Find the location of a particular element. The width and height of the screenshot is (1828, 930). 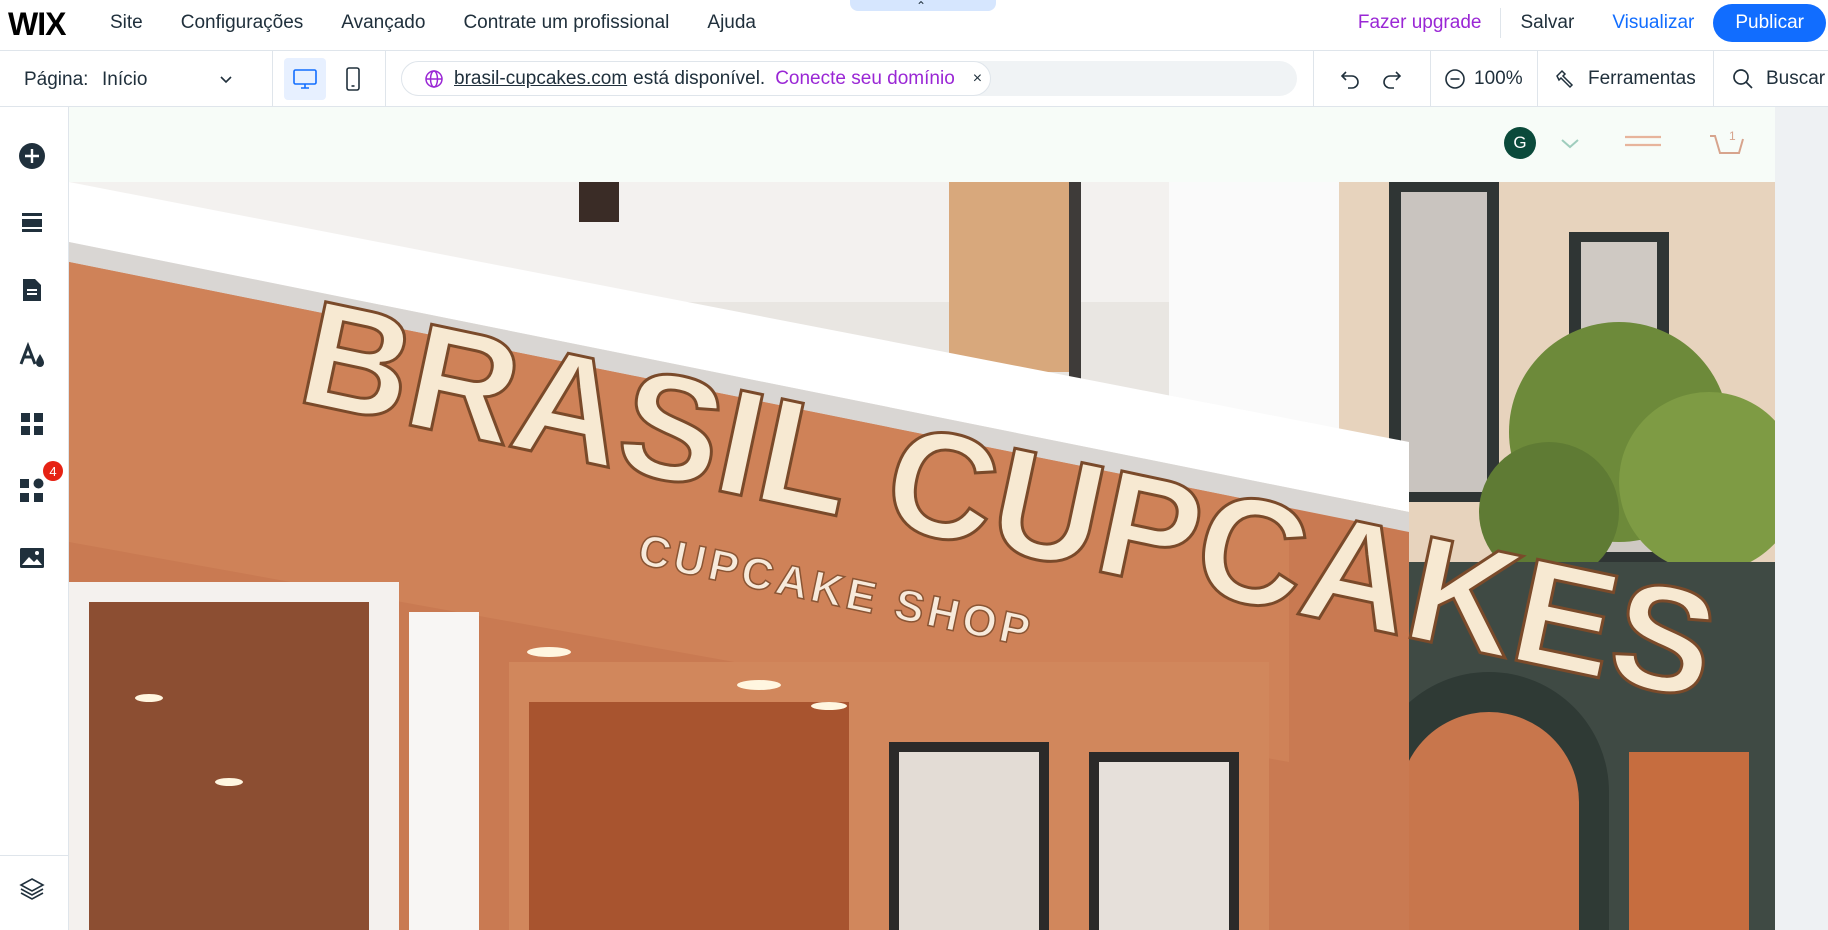

left-panel-bar: 4 is located at coordinates (34, 518).